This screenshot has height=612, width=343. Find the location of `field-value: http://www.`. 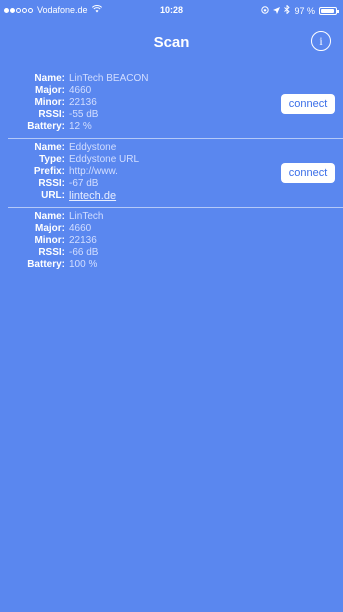

field-value: http://www. is located at coordinates (93, 171).